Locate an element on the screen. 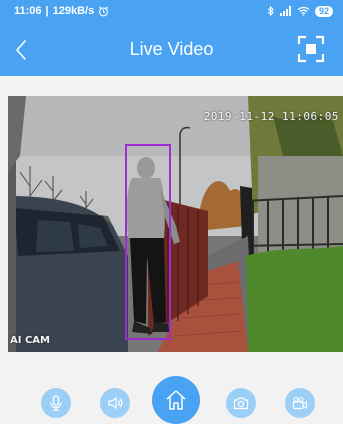  snapshot-button is located at coordinates (241, 403).